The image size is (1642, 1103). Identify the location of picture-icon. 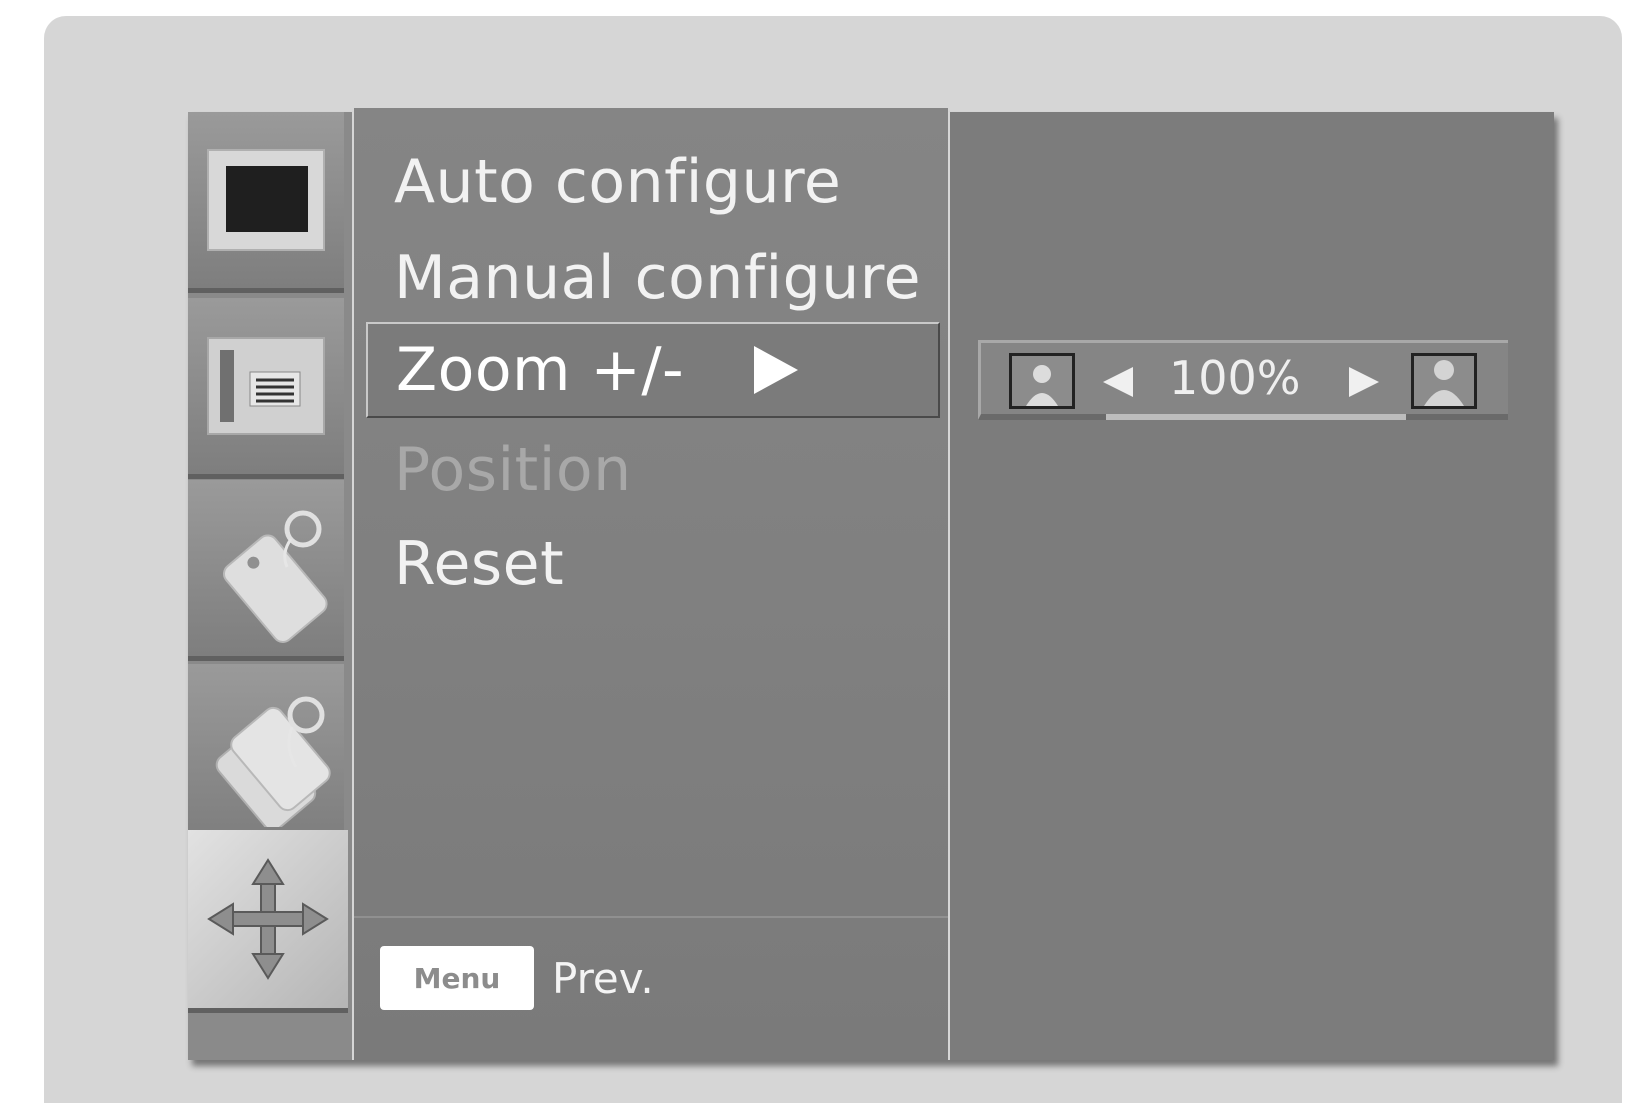
(266, 200).